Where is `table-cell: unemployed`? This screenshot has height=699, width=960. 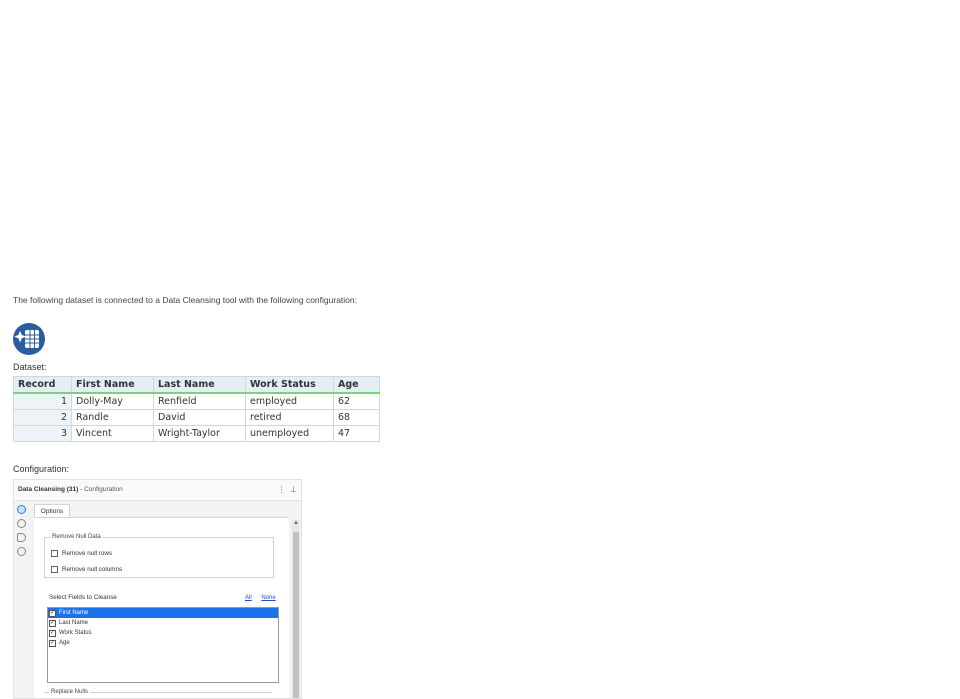
table-cell: unemployed is located at coordinates (289, 433).